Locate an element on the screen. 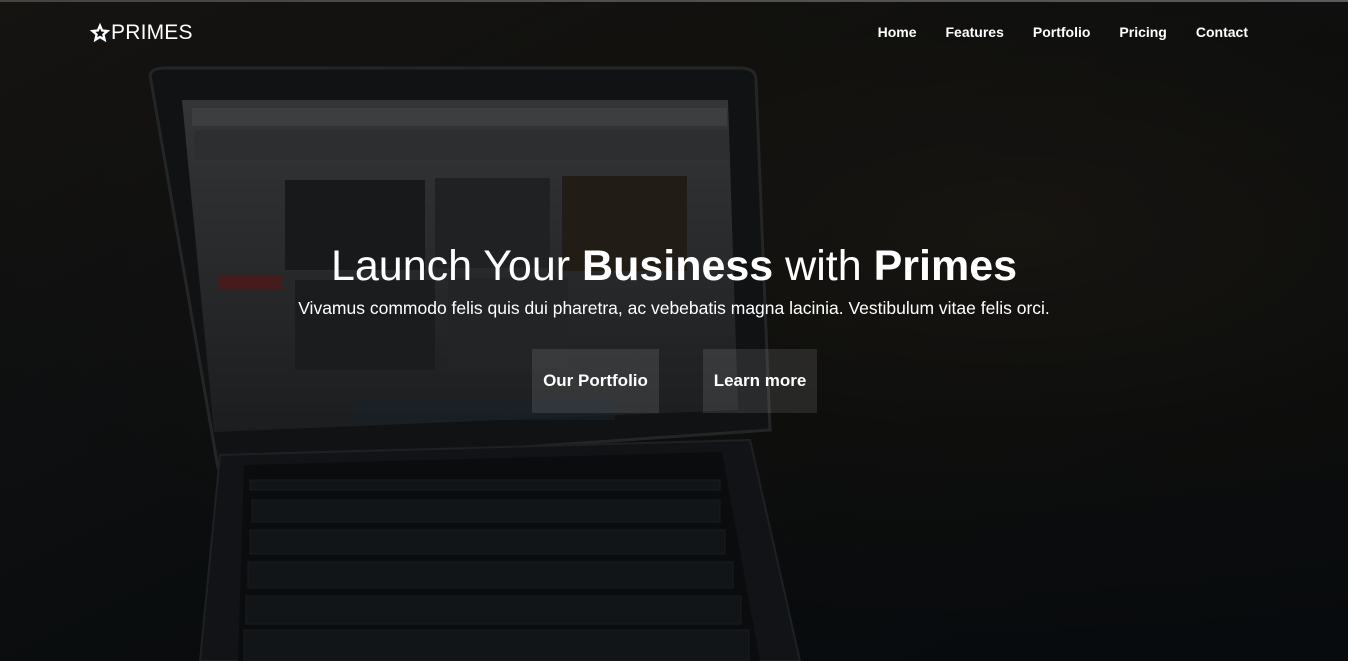 Image resolution: width=1348 pixels, height=661 pixels. nav-link-home: Home is located at coordinates (897, 32).